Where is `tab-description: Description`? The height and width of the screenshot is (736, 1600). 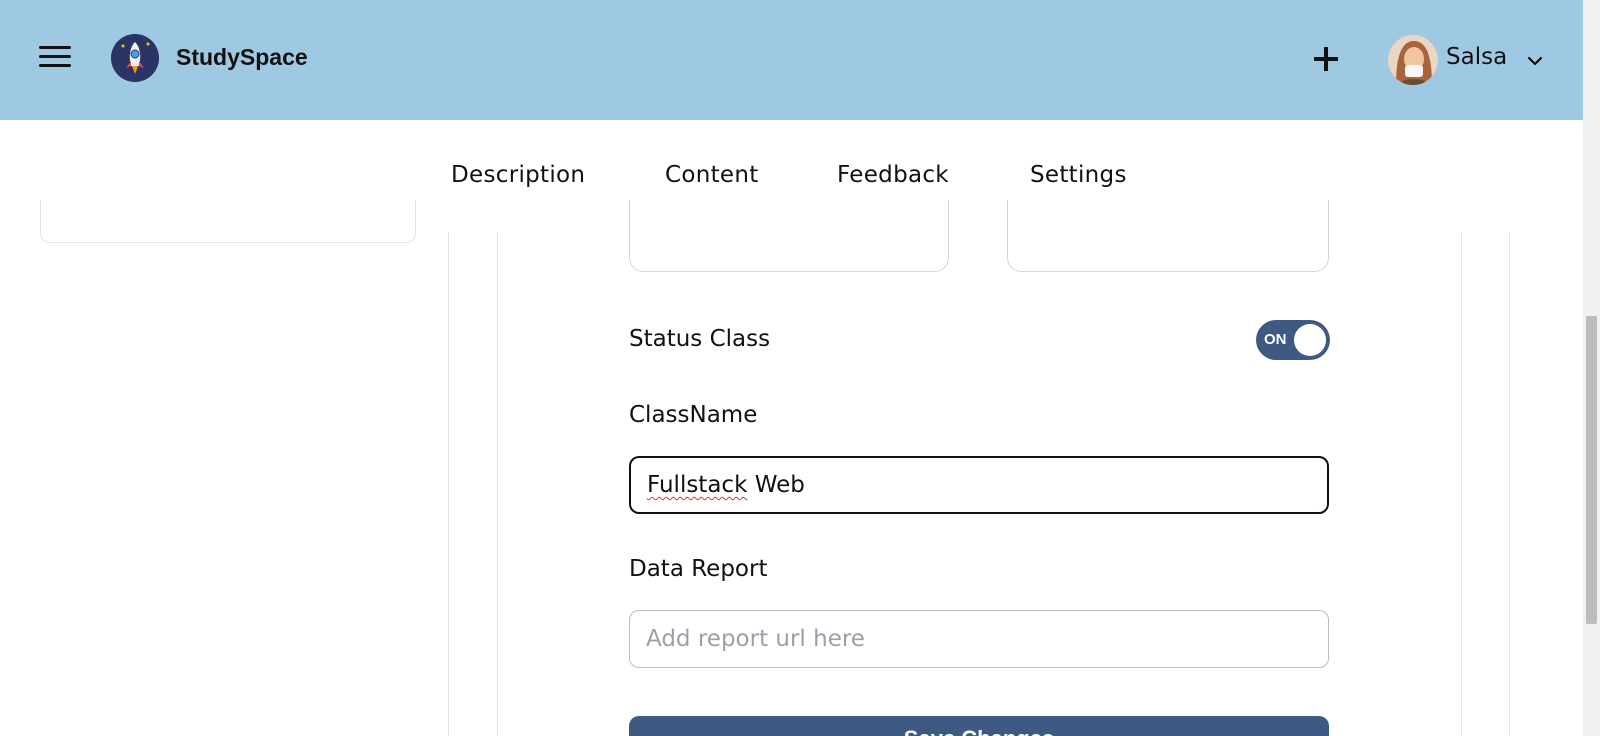
tab-description: Description is located at coordinates (518, 175).